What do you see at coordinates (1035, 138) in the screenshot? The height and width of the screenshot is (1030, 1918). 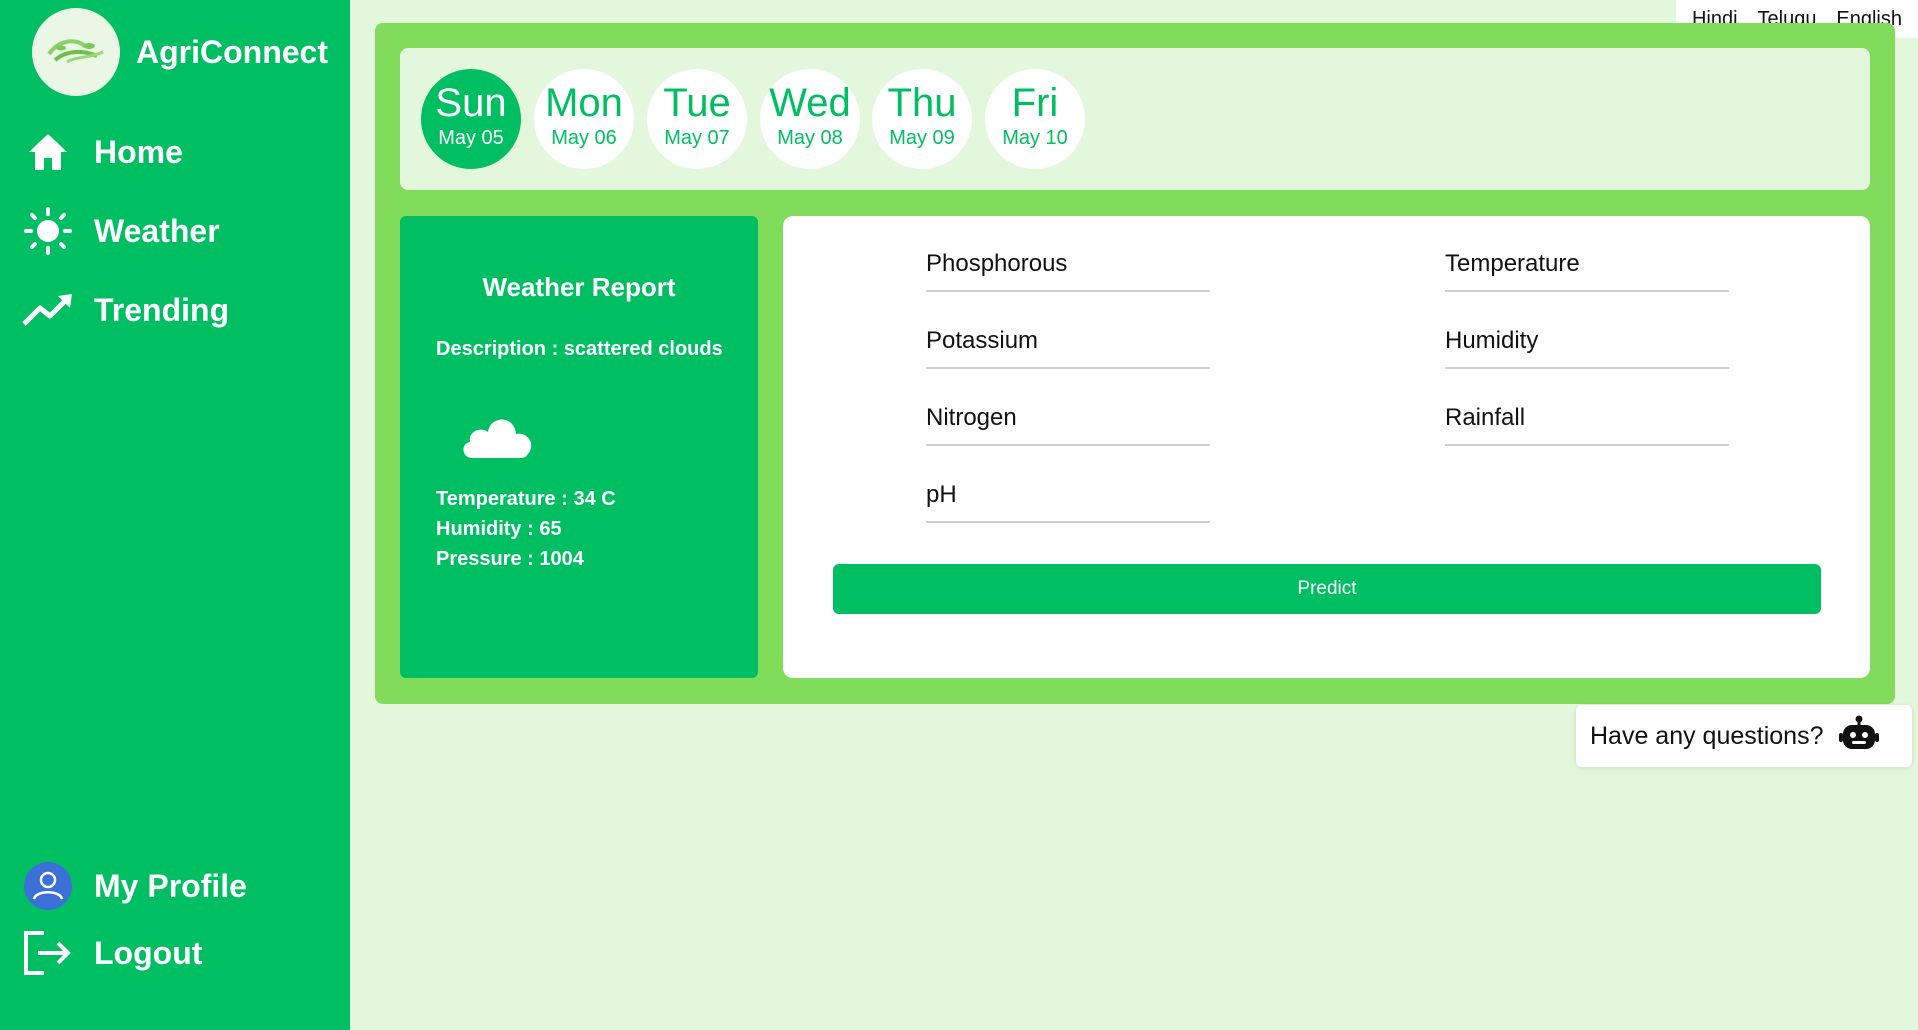 I see `day-date: May 10` at bounding box center [1035, 138].